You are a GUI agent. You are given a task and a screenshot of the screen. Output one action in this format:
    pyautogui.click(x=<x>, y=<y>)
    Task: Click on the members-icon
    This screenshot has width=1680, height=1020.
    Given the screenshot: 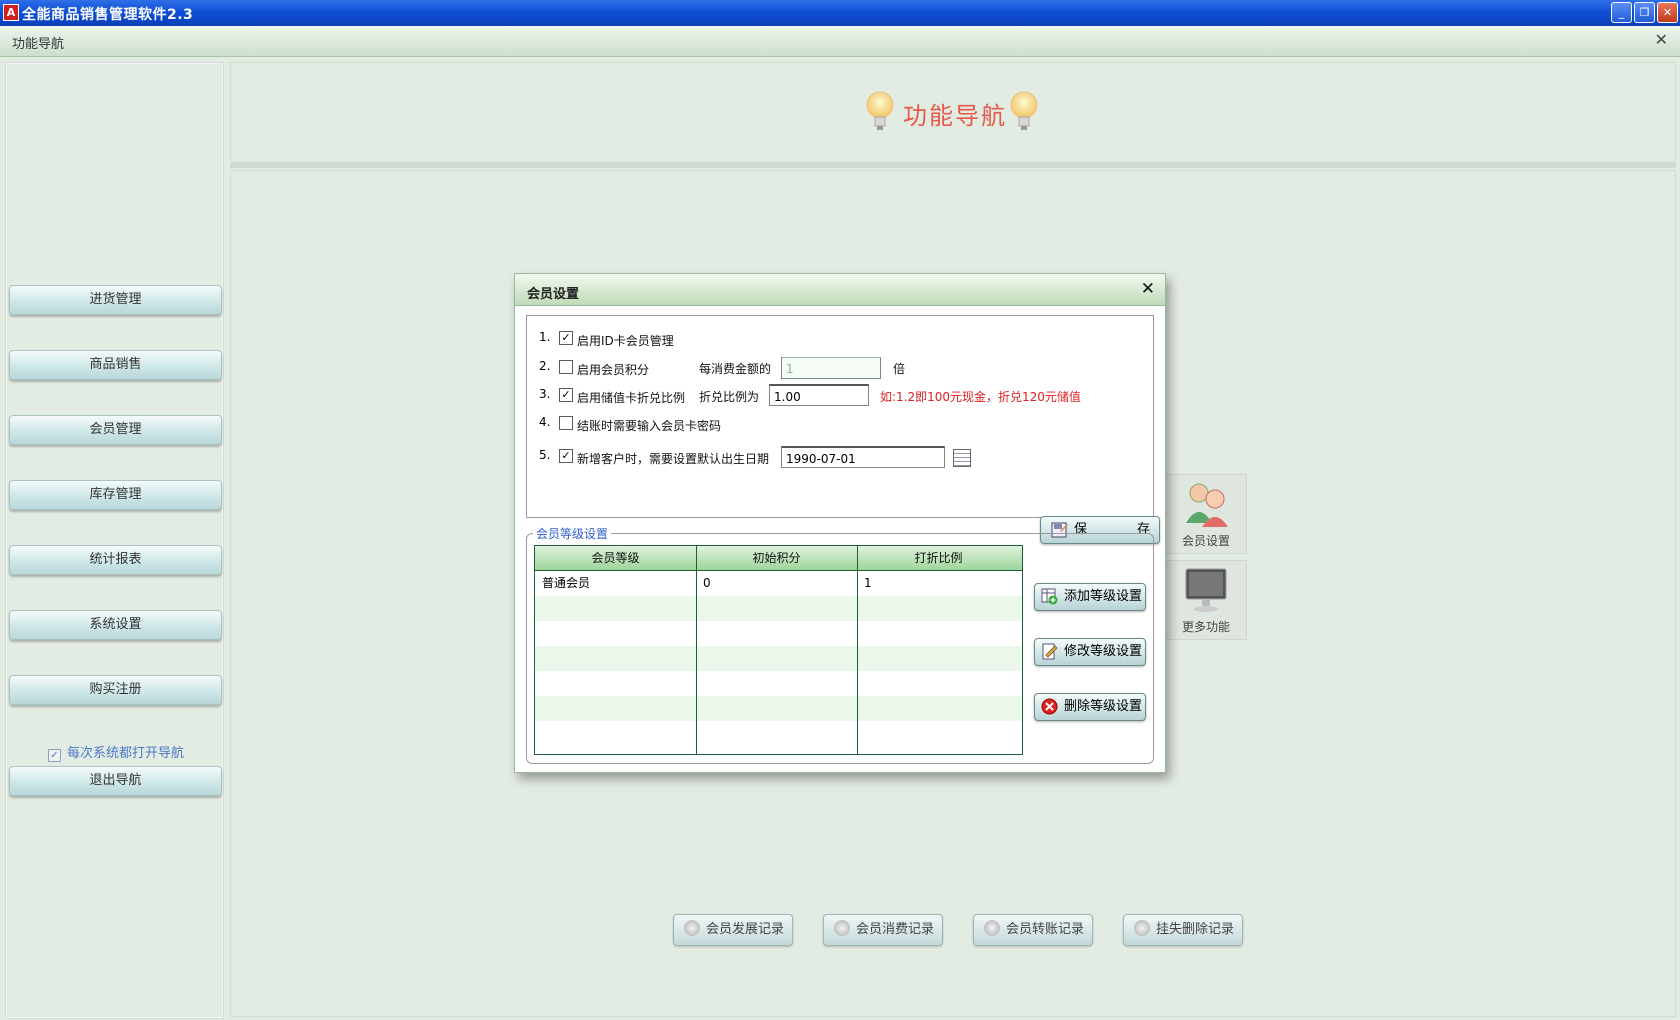 What is the action you would take?
    pyautogui.click(x=1207, y=505)
    